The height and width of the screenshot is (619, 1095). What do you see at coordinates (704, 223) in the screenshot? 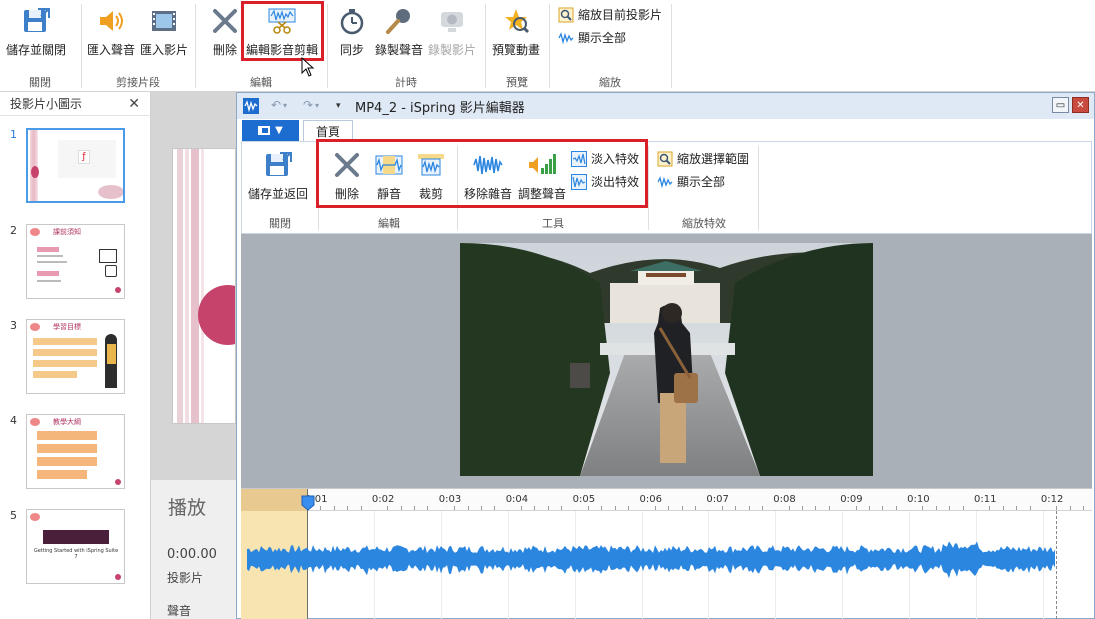
I see `group-label-zoom: 縮放特效` at bounding box center [704, 223].